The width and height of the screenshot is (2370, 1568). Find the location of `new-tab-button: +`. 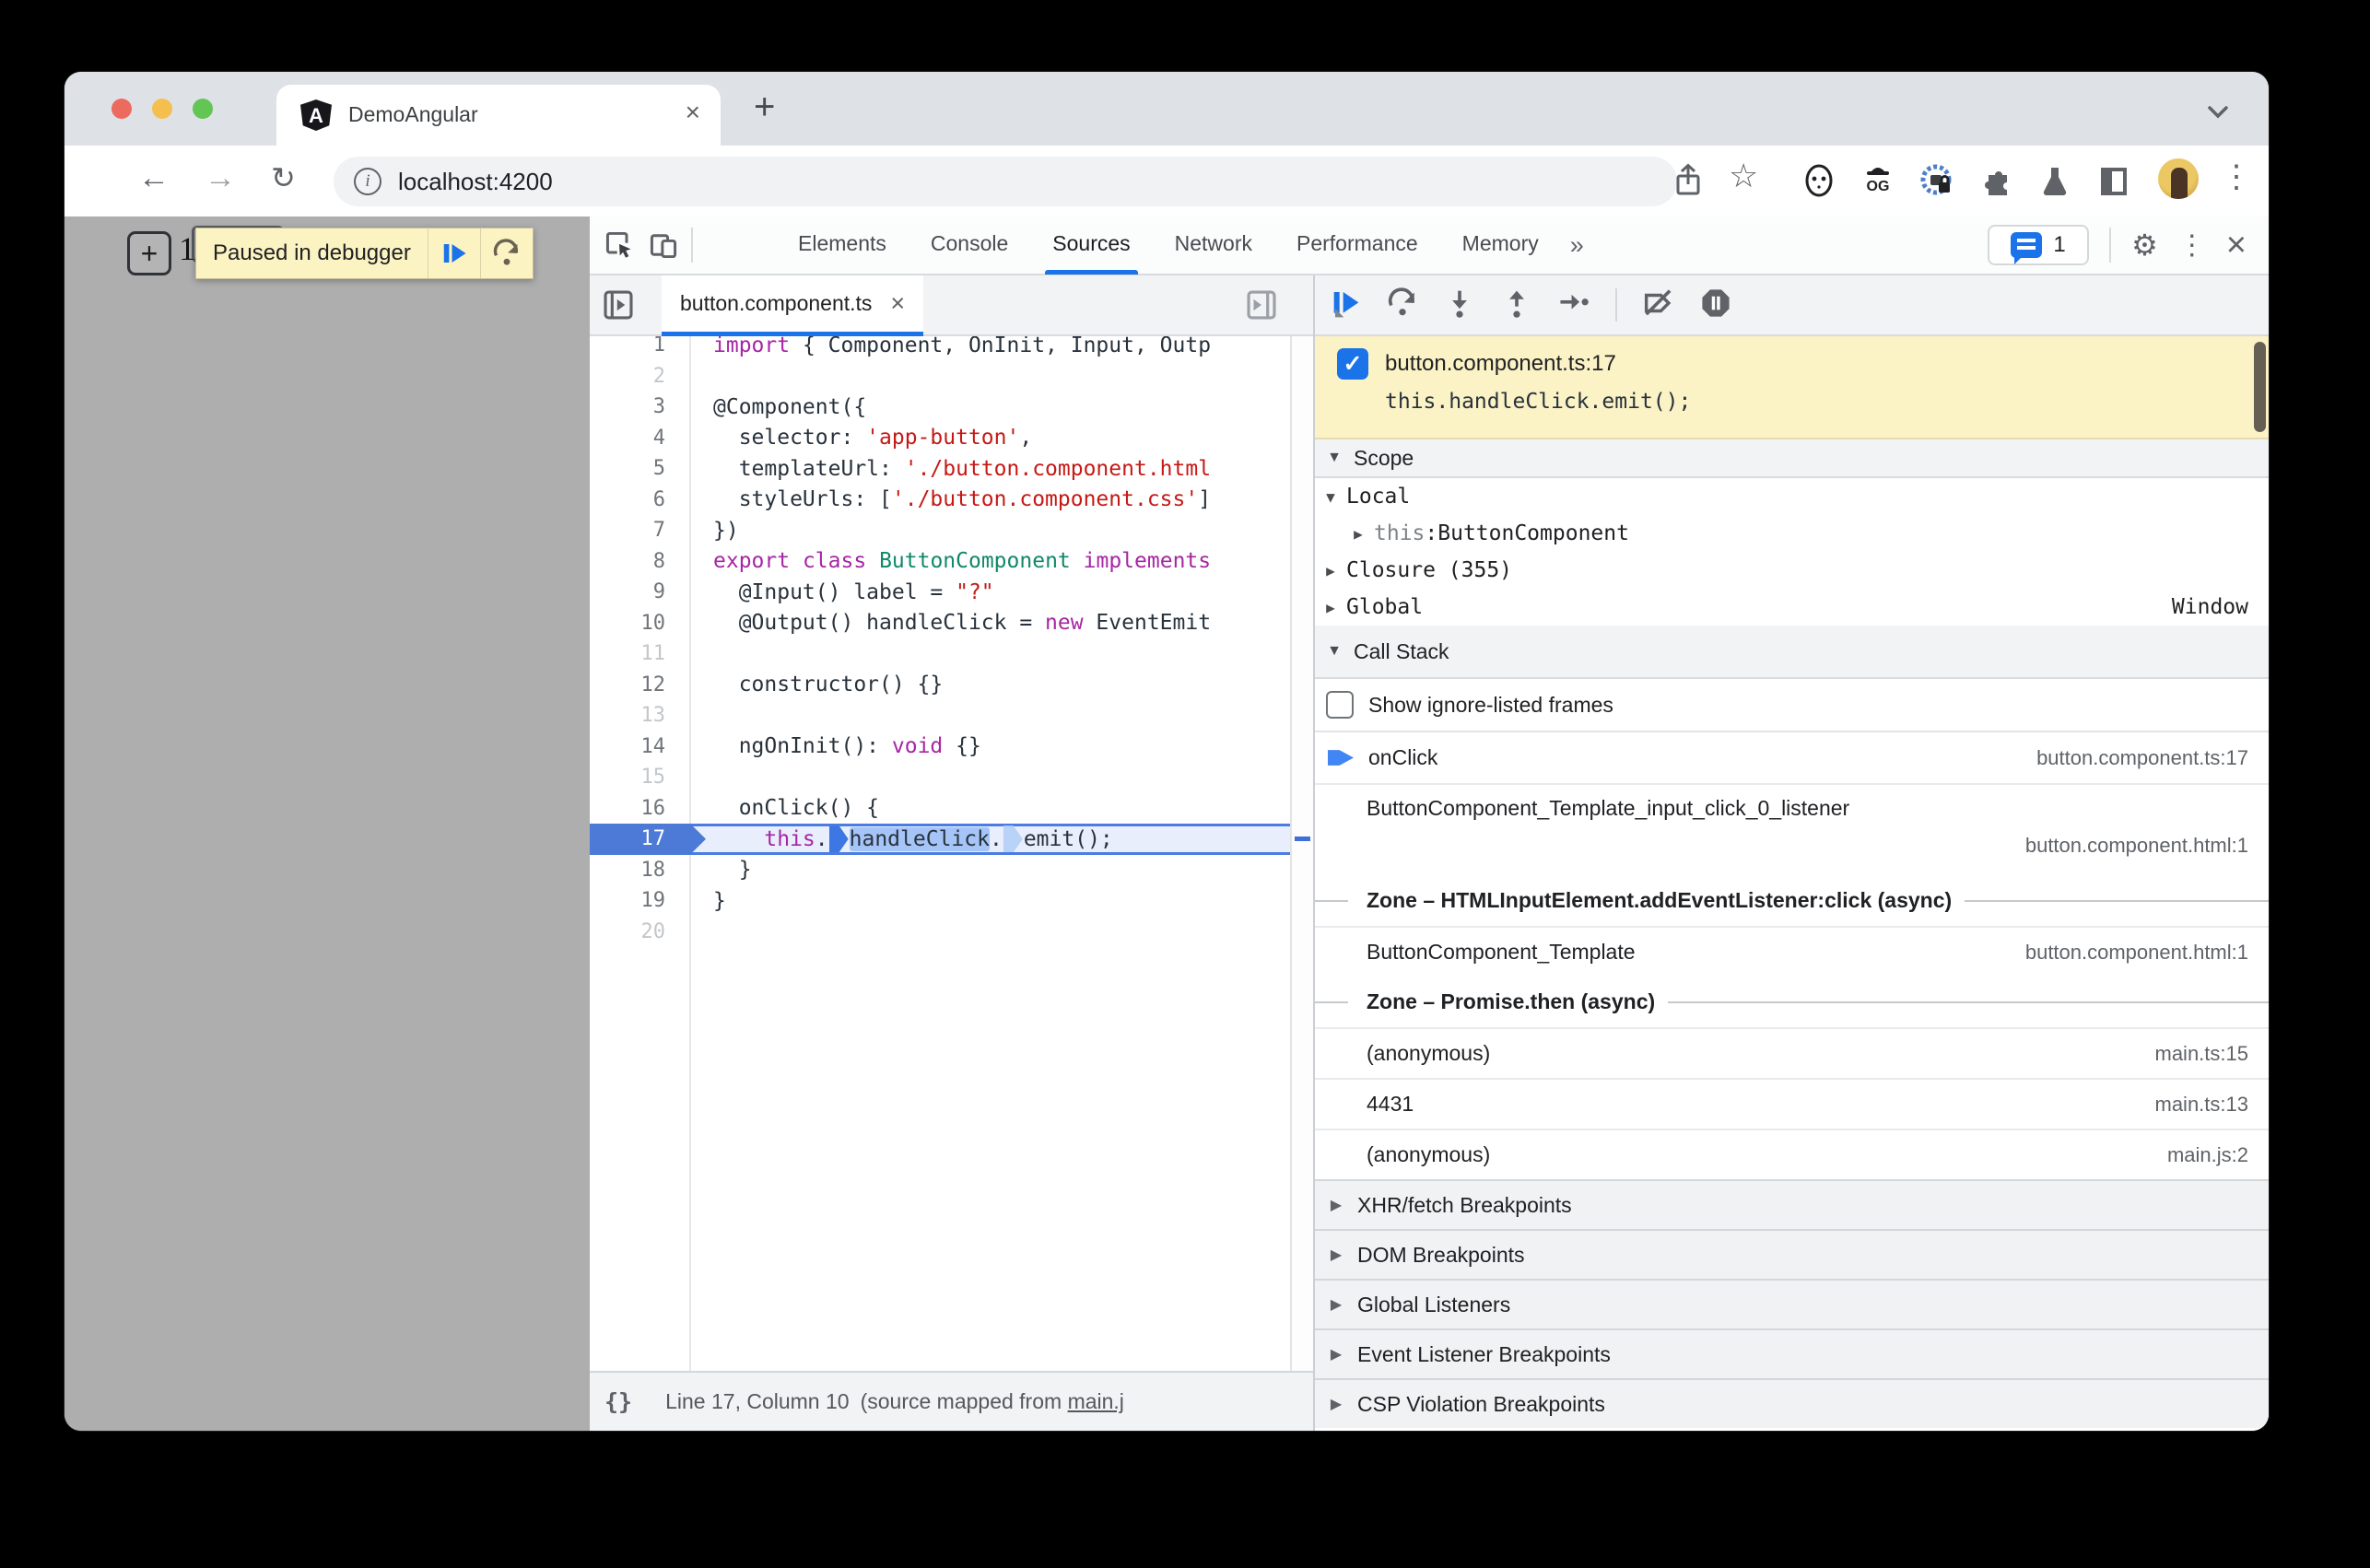

new-tab-button: + is located at coordinates (764, 107).